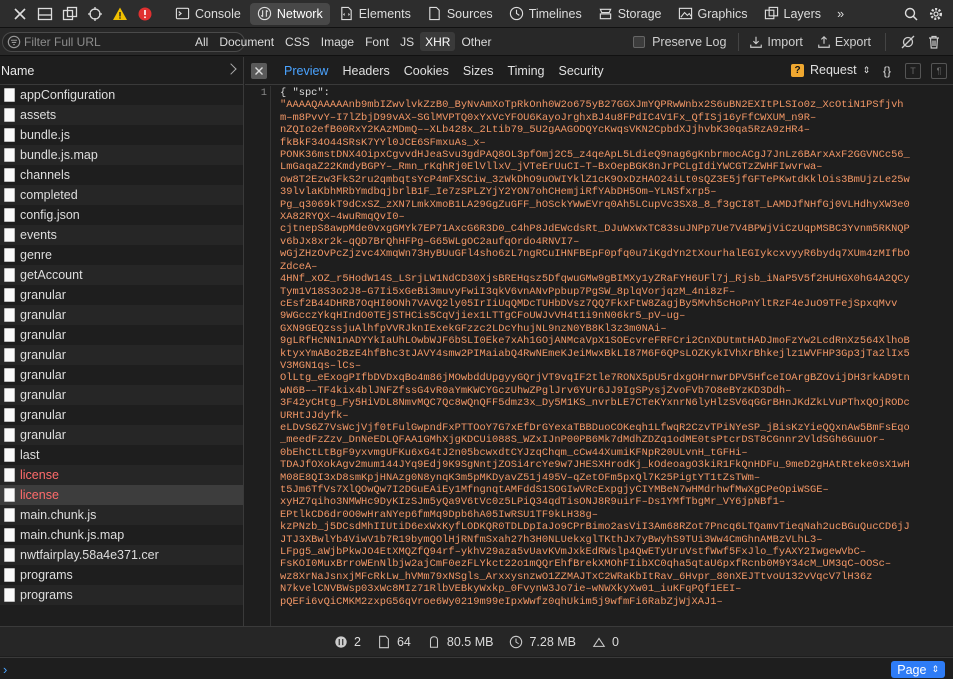 The height and width of the screenshot is (679, 953). What do you see at coordinates (36, 255) in the screenshot?
I see `request-name: genre` at bounding box center [36, 255].